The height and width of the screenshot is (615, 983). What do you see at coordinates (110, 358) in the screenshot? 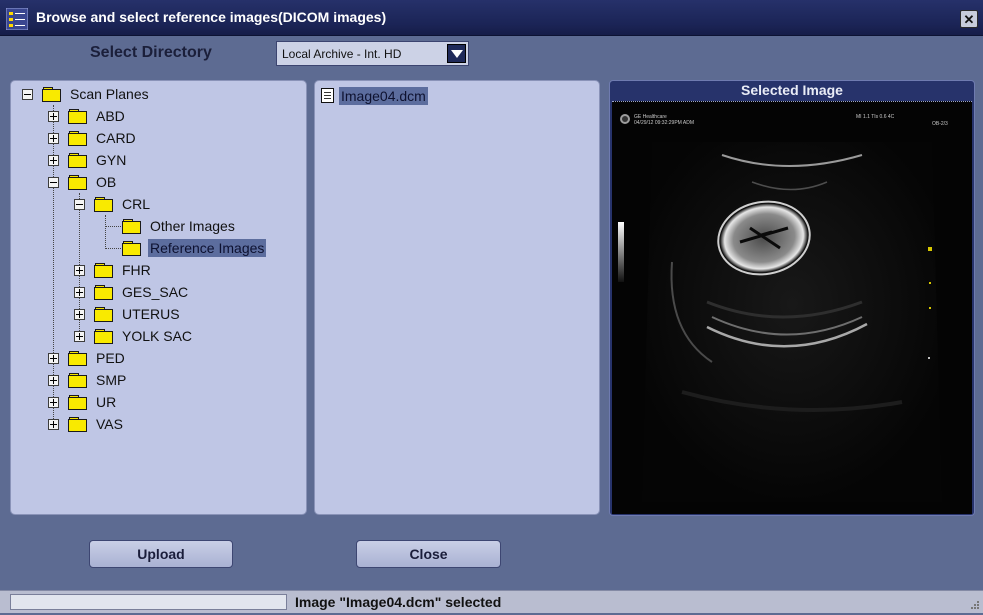
I see `tree-item-label: PED` at bounding box center [110, 358].